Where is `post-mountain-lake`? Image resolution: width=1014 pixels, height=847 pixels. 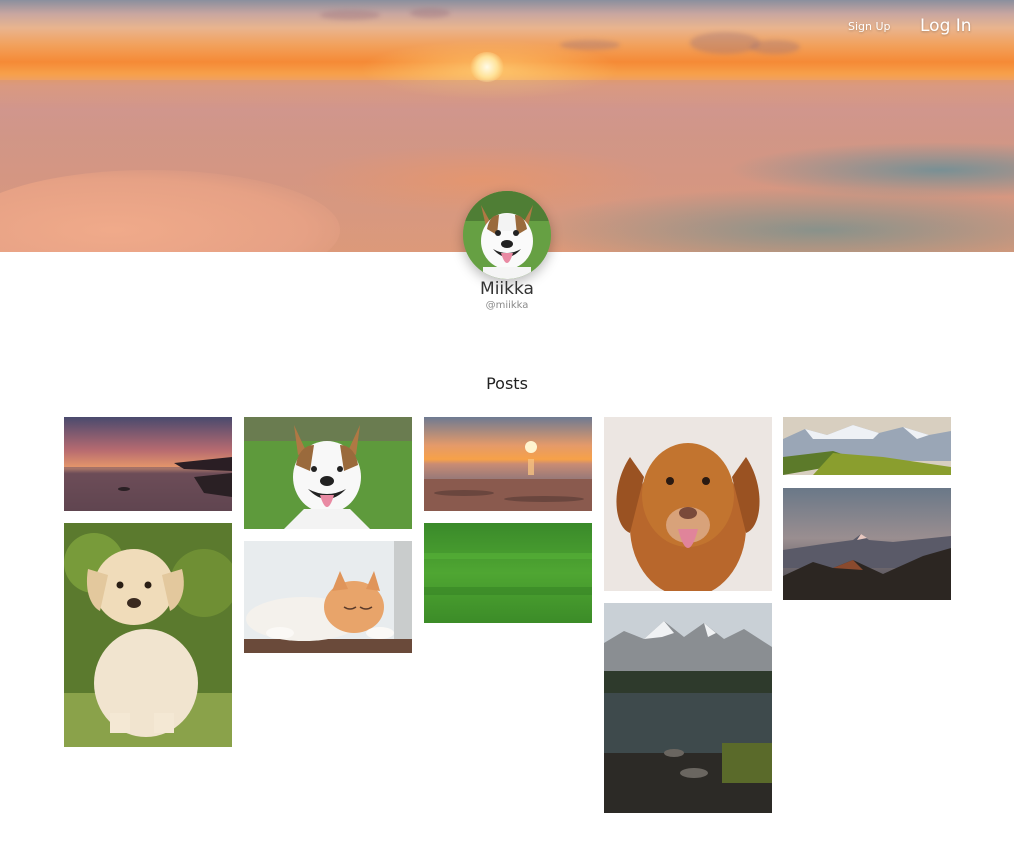
post-mountain-lake is located at coordinates (688, 708).